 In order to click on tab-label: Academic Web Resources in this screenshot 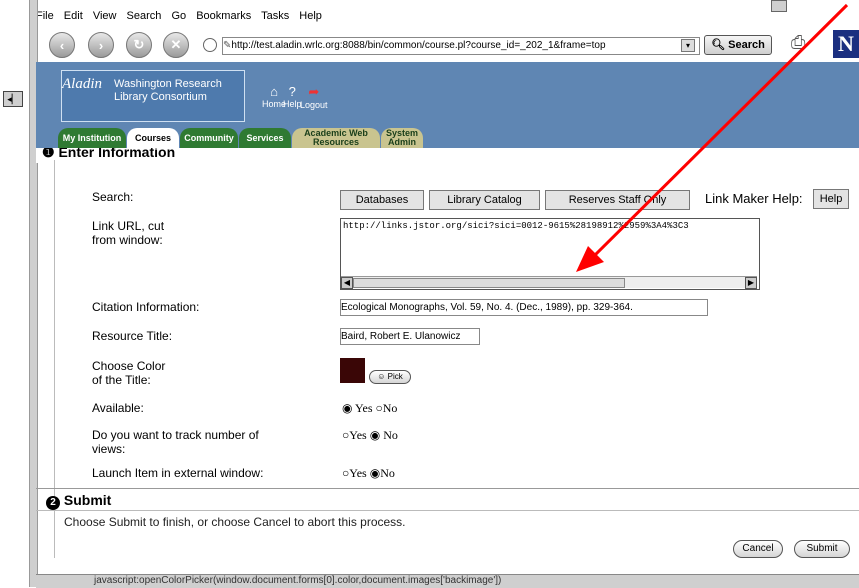, I will do `click(336, 137)`.